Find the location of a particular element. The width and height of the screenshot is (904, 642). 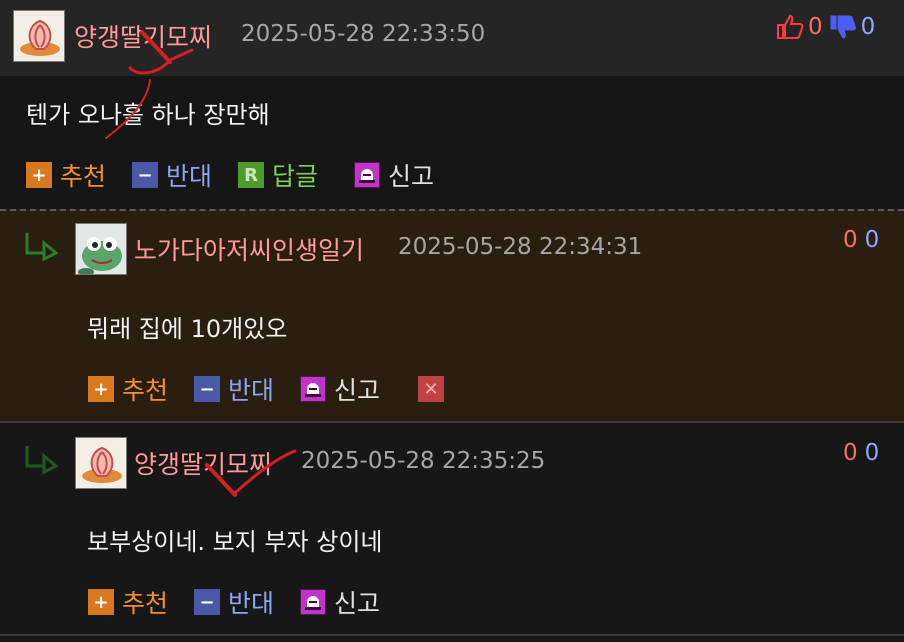

divider is located at coordinates (452, 635).